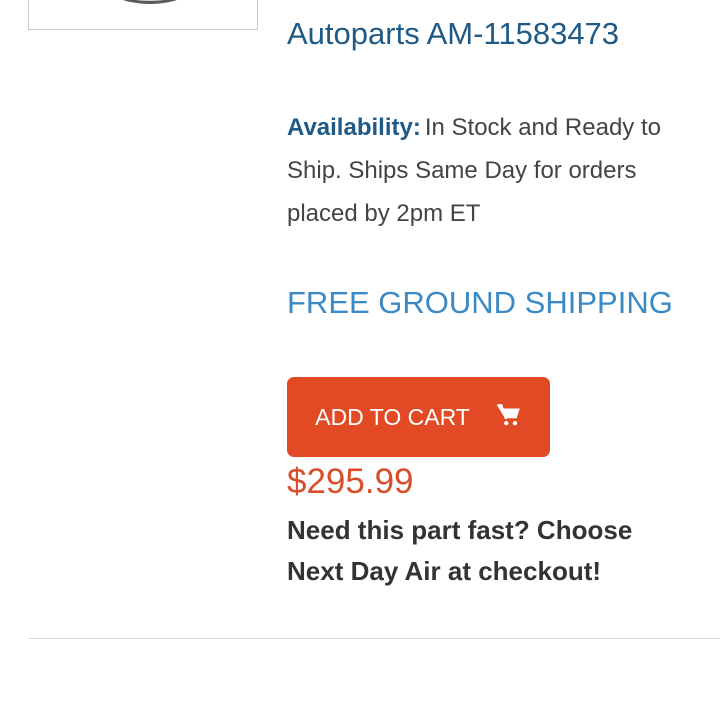 This screenshot has width=720, height=720. What do you see at coordinates (508, 415) in the screenshot?
I see `shopping-cart-icon` at bounding box center [508, 415].